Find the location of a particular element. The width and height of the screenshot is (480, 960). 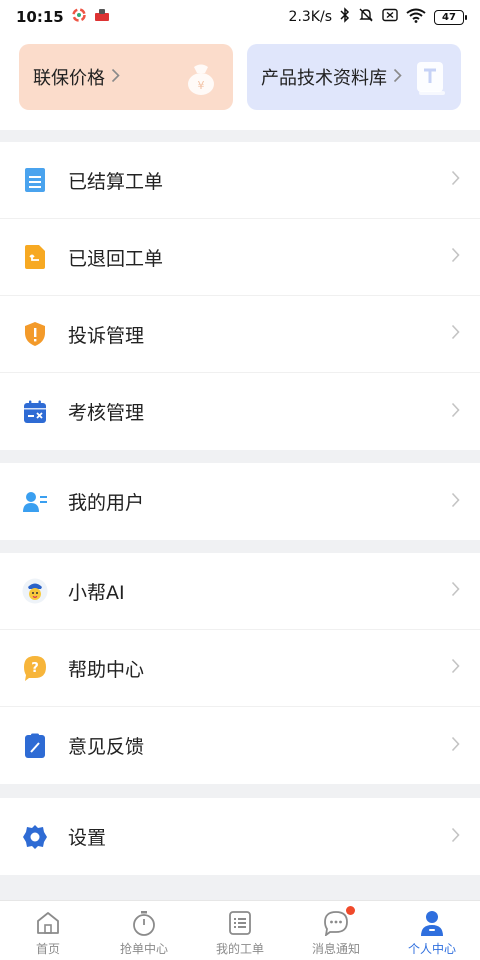

home-icon is located at coordinates (48, 923).